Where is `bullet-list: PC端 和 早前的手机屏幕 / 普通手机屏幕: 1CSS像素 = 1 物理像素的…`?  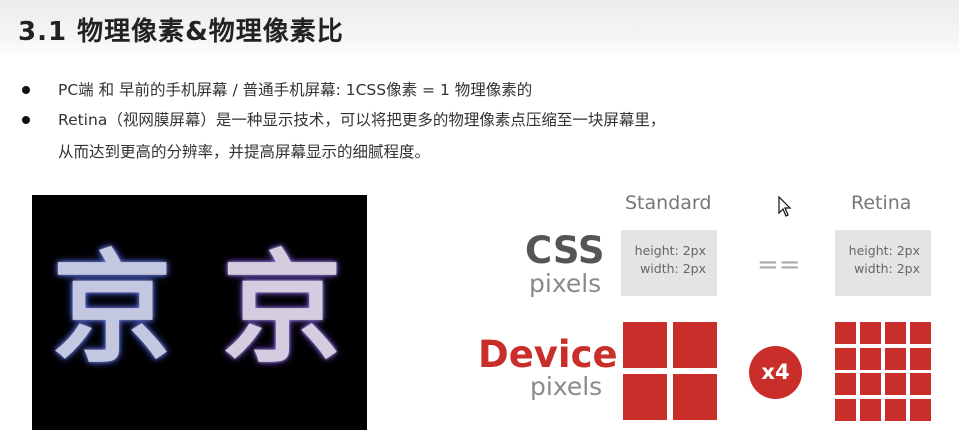 bullet-list: PC端 和 早前的手机屏幕 / 普通手机屏幕: 1CSS像素 = 1 物理像素的… is located at coordinates (483, 105).